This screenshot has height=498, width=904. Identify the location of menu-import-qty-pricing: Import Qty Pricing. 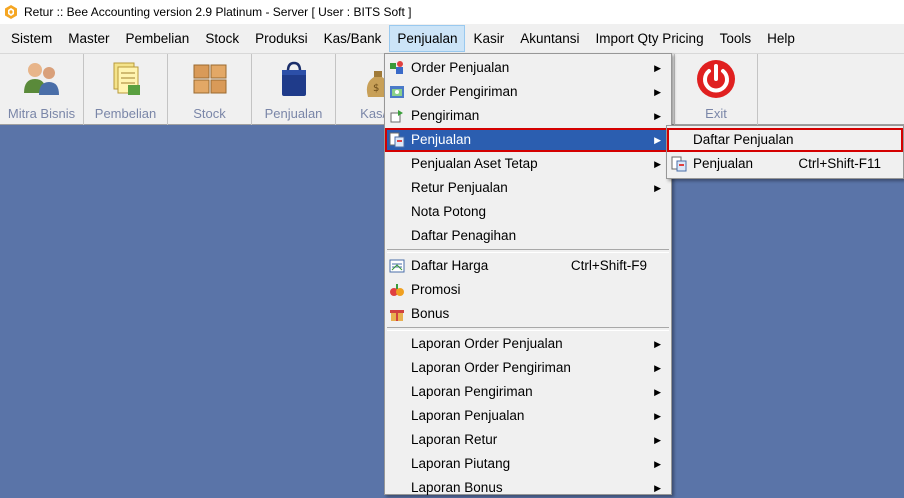
(650, 38).